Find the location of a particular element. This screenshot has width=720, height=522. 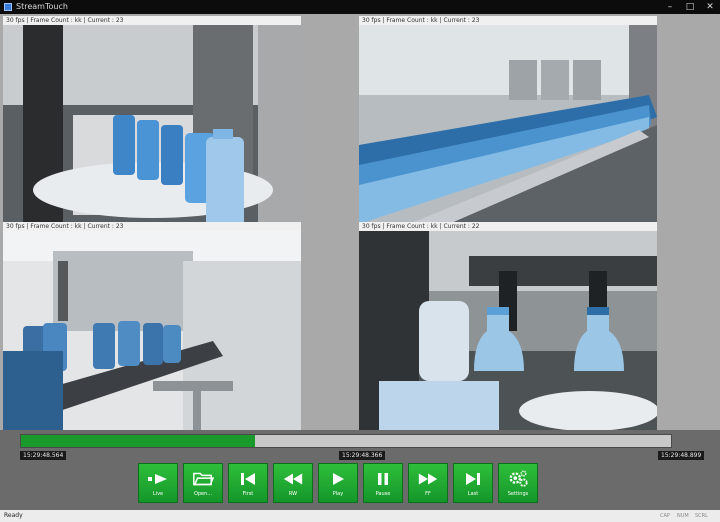

scroll-lock-indicator: SCRL is located at coordinates (701, 516).